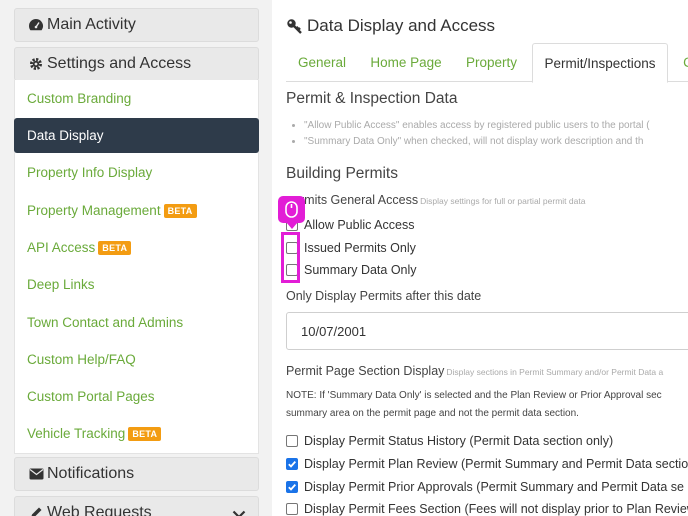 The height and width of the screenshot is (516, 688). What do you see at coordinates (99, 510) in the screenshot?
I see `web-requests-label: Web Requests` at bounding box center [99, 510].